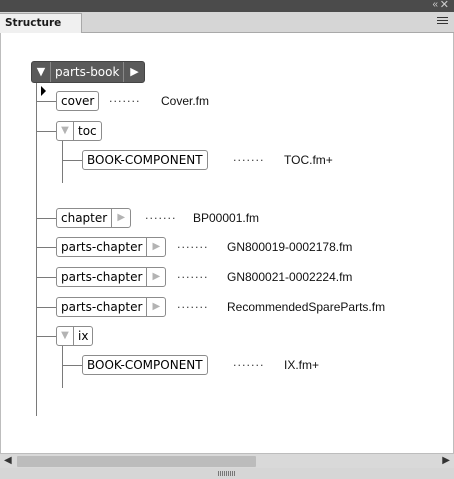  Describe the element at coordinates (444, 5) in the screenshot. I see `close-panel-icon: ✕` at that location.